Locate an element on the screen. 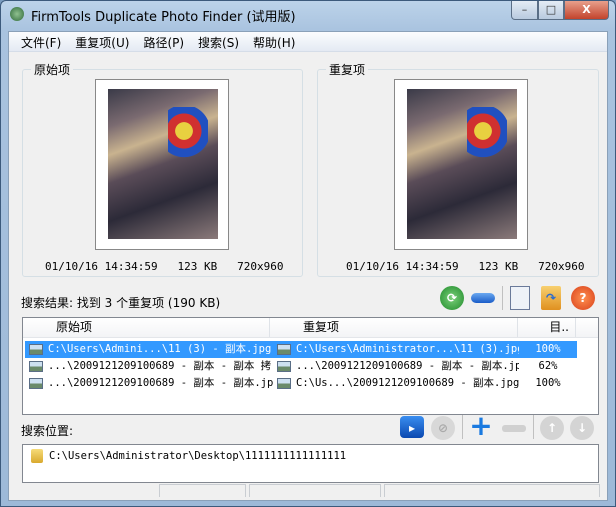  row-match: 62% is located at coordinates (548, 366).